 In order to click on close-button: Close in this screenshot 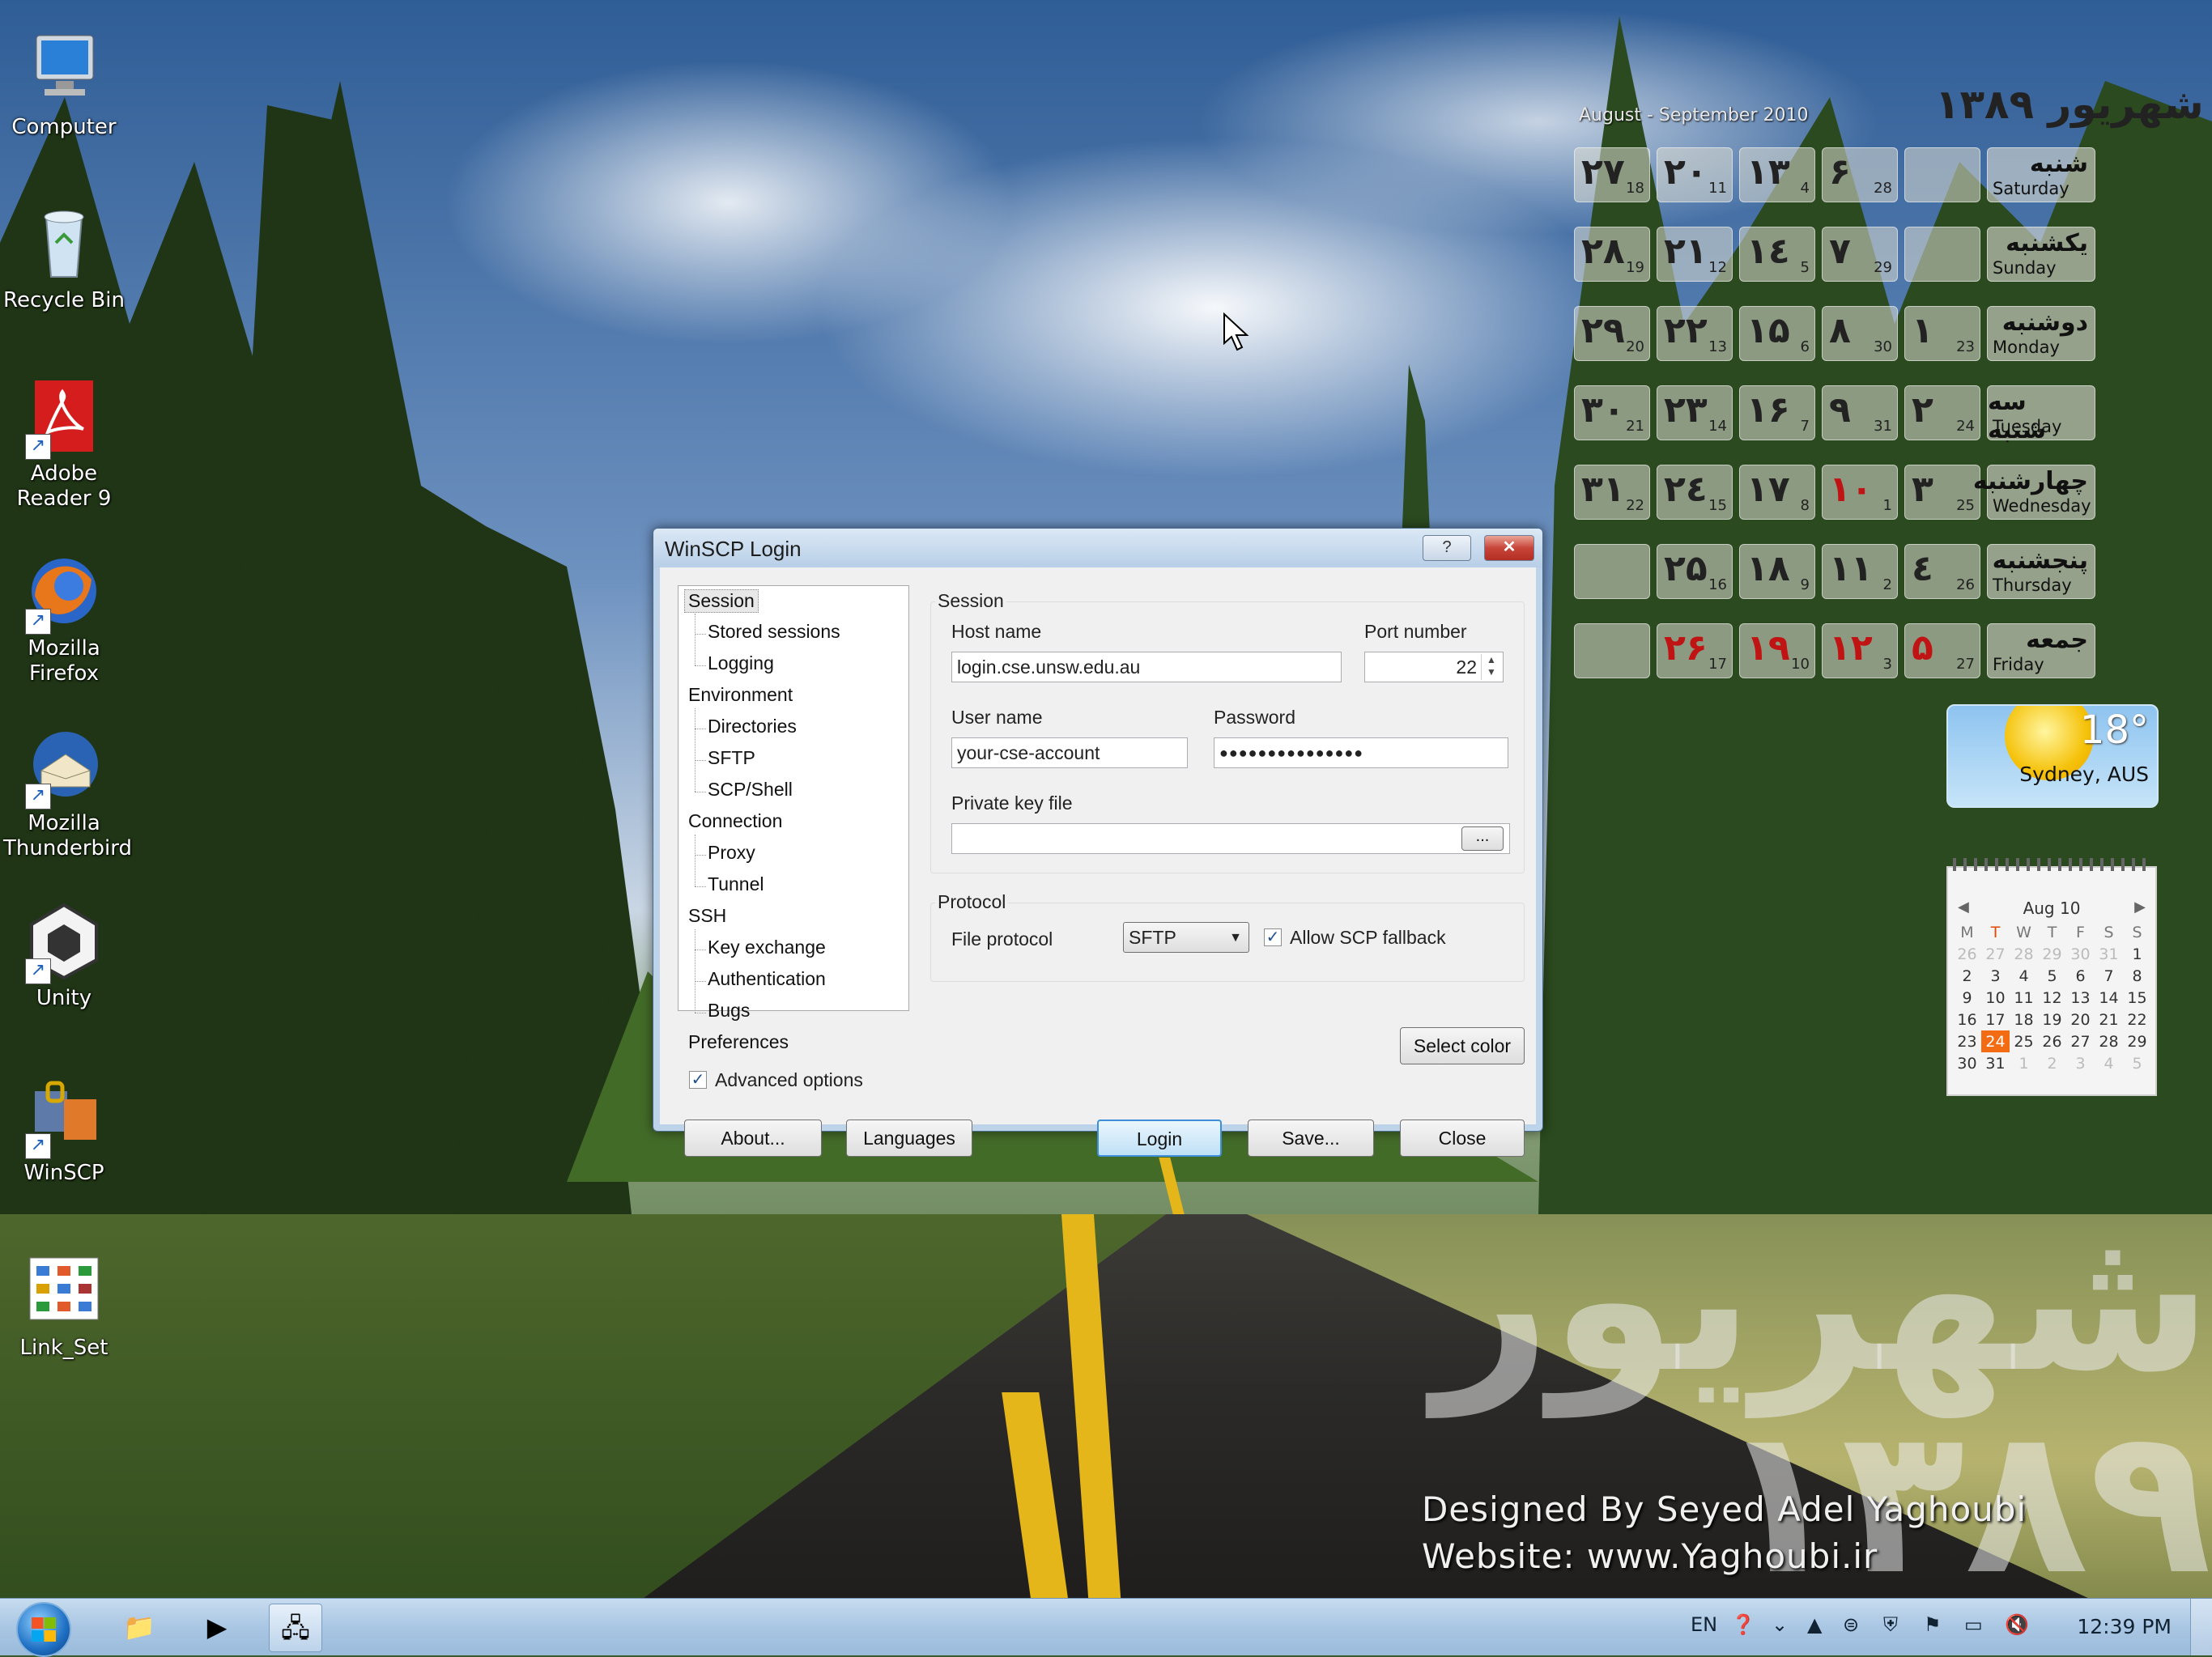, I will do `click(1463, 1138)`.